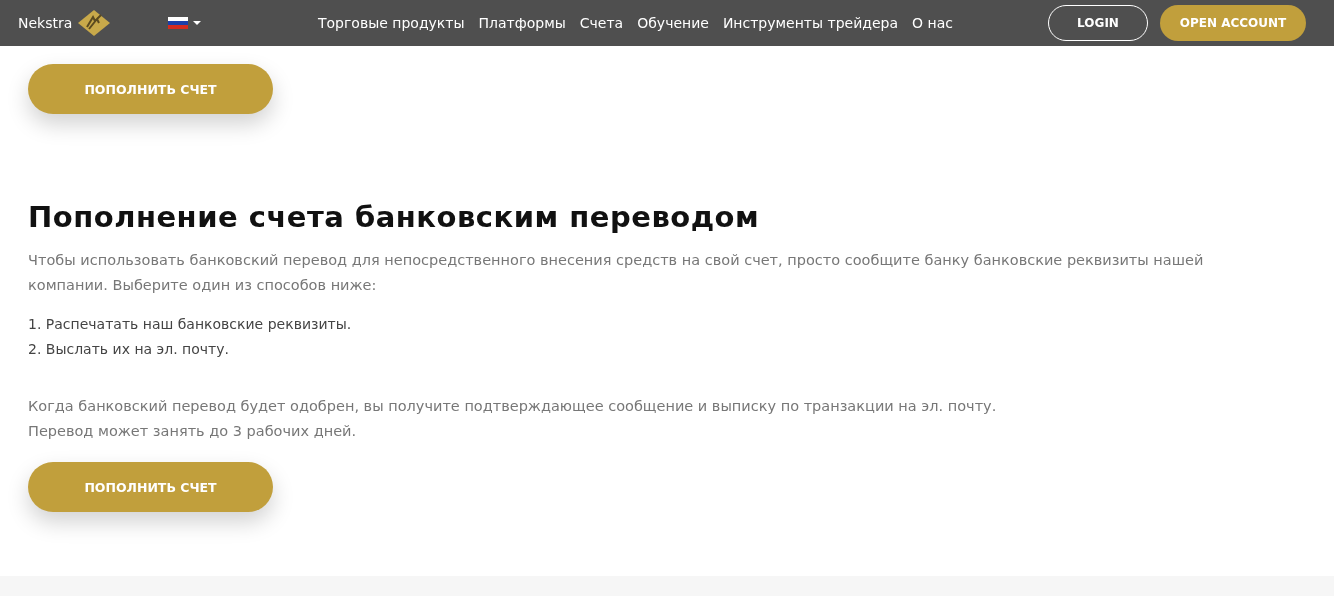  I want to click on russia-flag-icon, so click(185, 23).